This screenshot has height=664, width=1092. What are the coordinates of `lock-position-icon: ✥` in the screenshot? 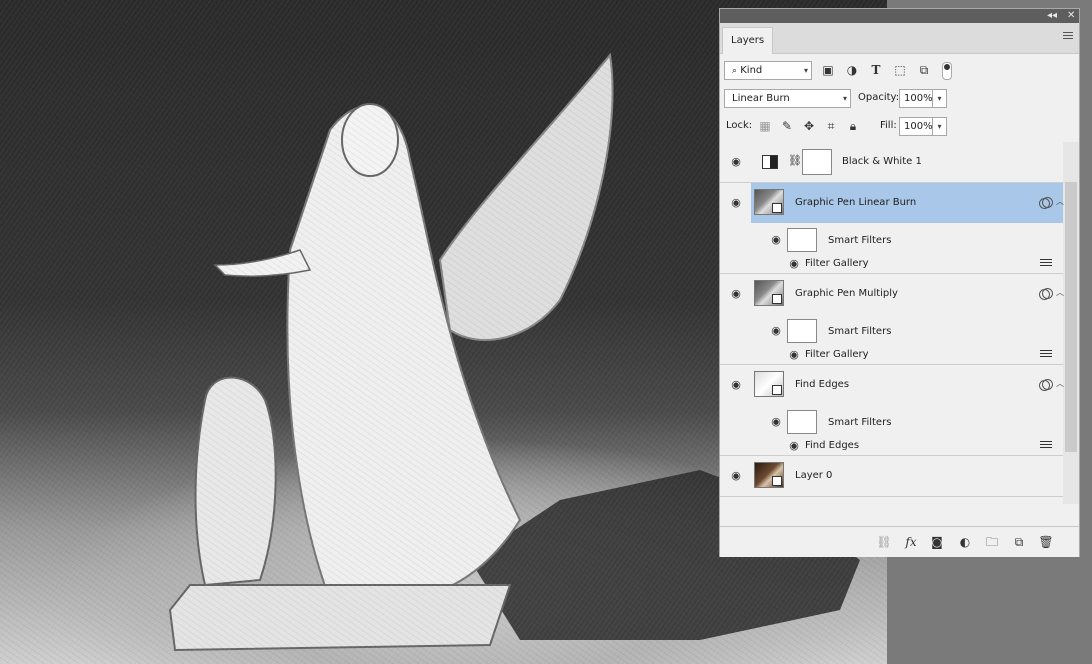 It's located at (809, 126).